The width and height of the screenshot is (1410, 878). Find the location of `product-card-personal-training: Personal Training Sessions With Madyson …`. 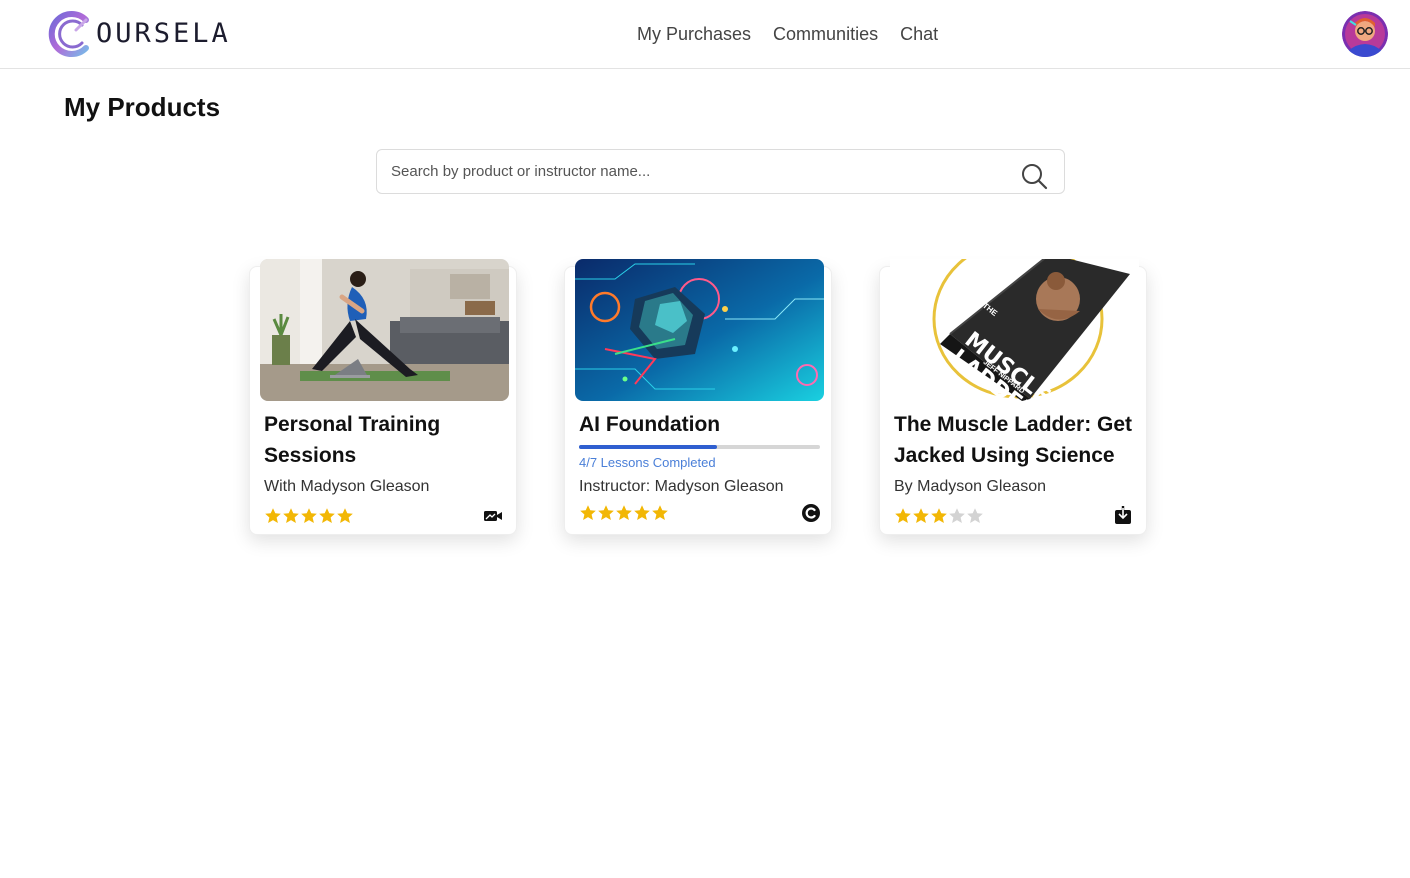

product-card-personal-training: Personal Training Sessions With Madyson … is located at coordinates (383, 397).